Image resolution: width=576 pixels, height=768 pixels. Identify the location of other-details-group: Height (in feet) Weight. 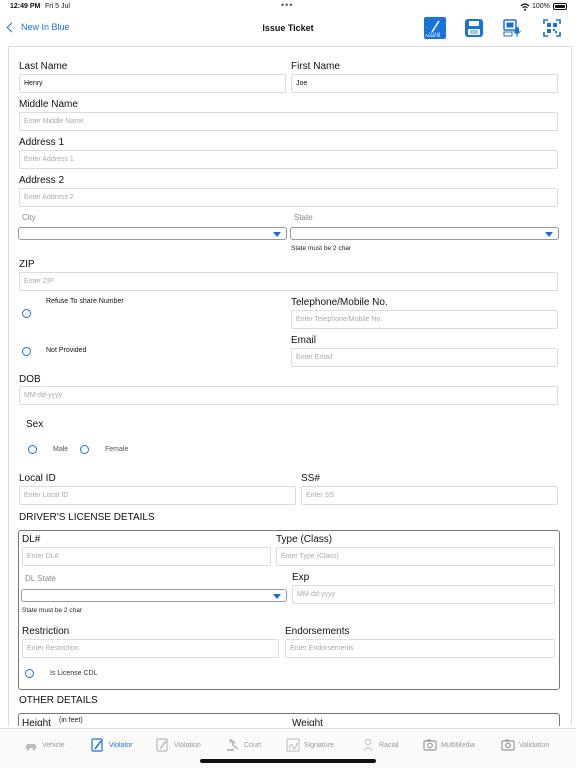
(289, 719).